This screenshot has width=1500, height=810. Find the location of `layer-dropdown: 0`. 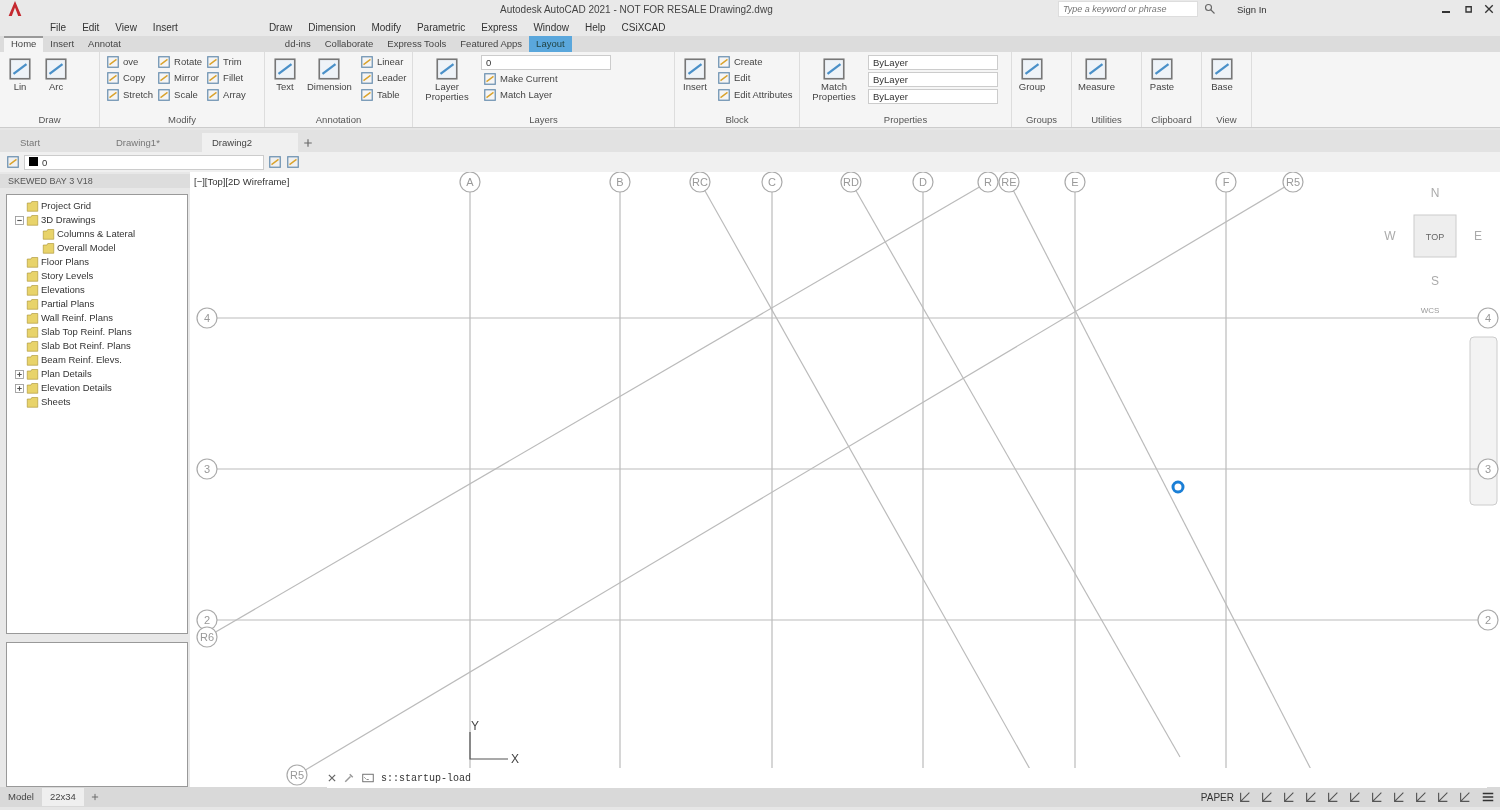

layer-dropdown: 0 is located at coordinates (144, 162).